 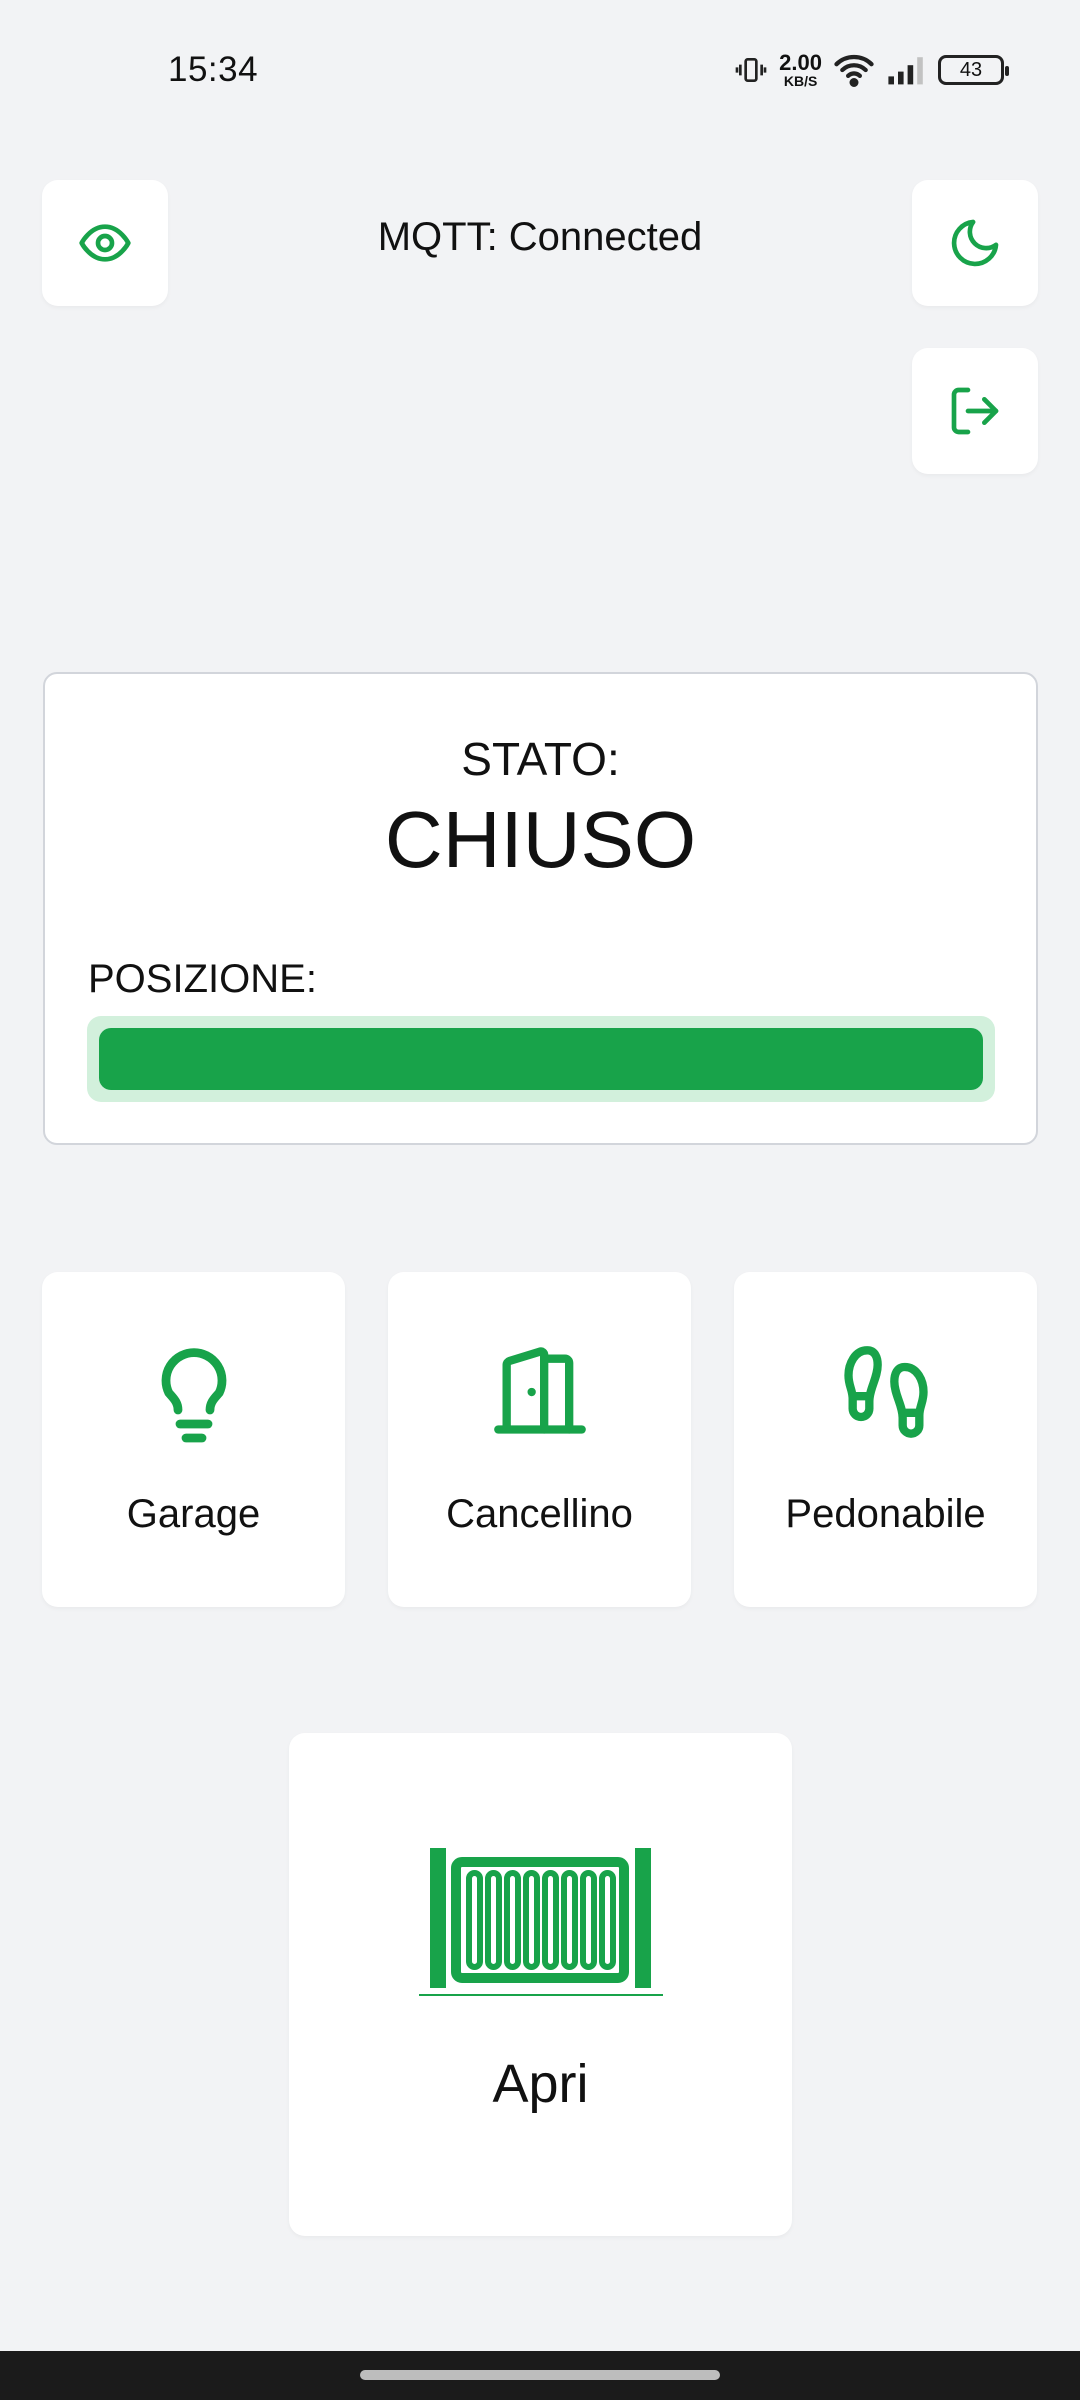 What do you see at coordinates (540, 759) in the screenshot?
I see `state-label: STATO:` at bounding box center [540, 759].